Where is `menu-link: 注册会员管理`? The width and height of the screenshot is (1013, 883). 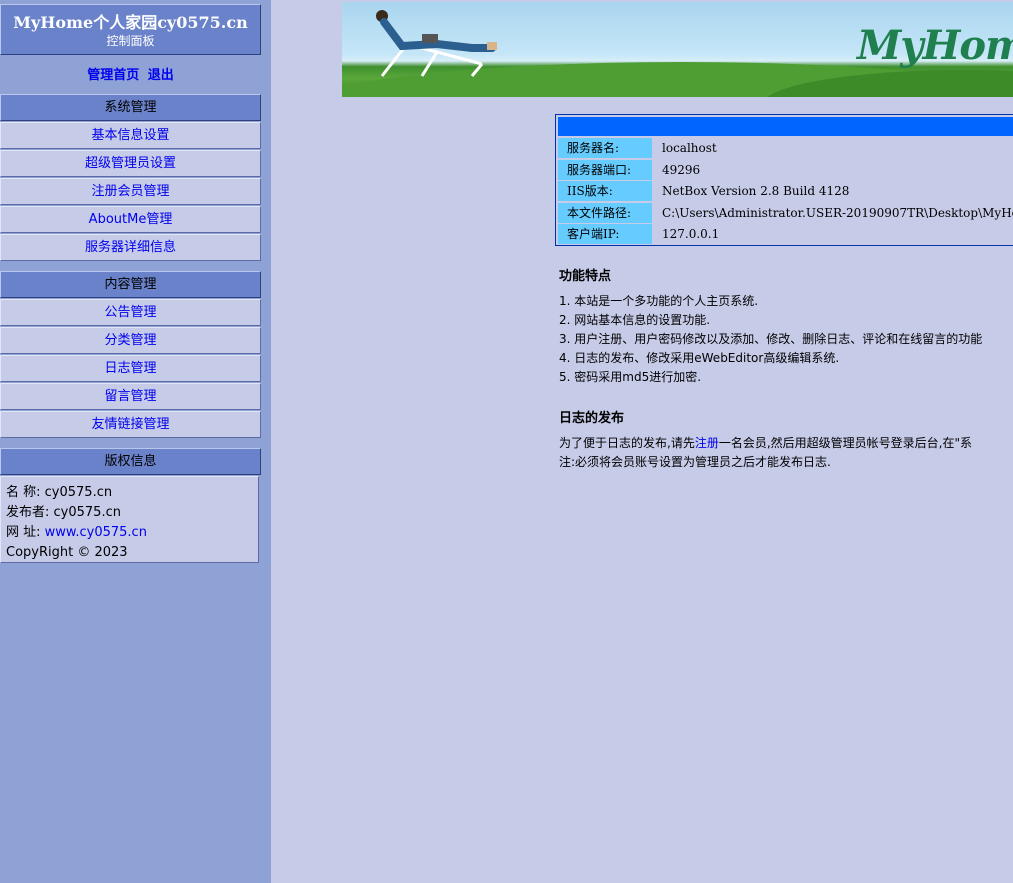
menu-link: 注册会员管理 is located at coordinates (130, 191).